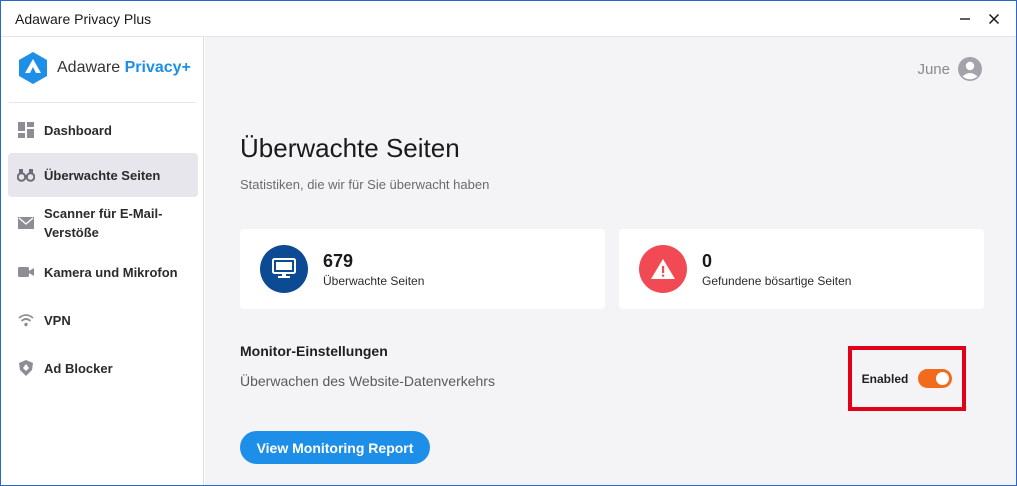 This screenshot has width=1017, height=486. I want to click on ad-blocker-shield-icon, so click(26, 368).